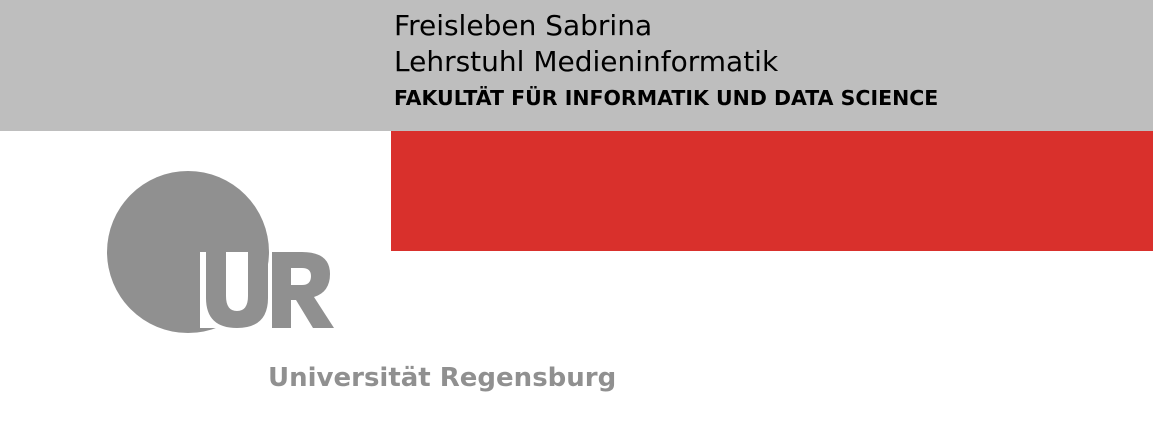 The image size is (1153, 423). What do you see at coordinates (586, 61) in the screenshot?
I see `chair-name: Lehrstuhl Medieninformatik` at bounding box center [586, 61].